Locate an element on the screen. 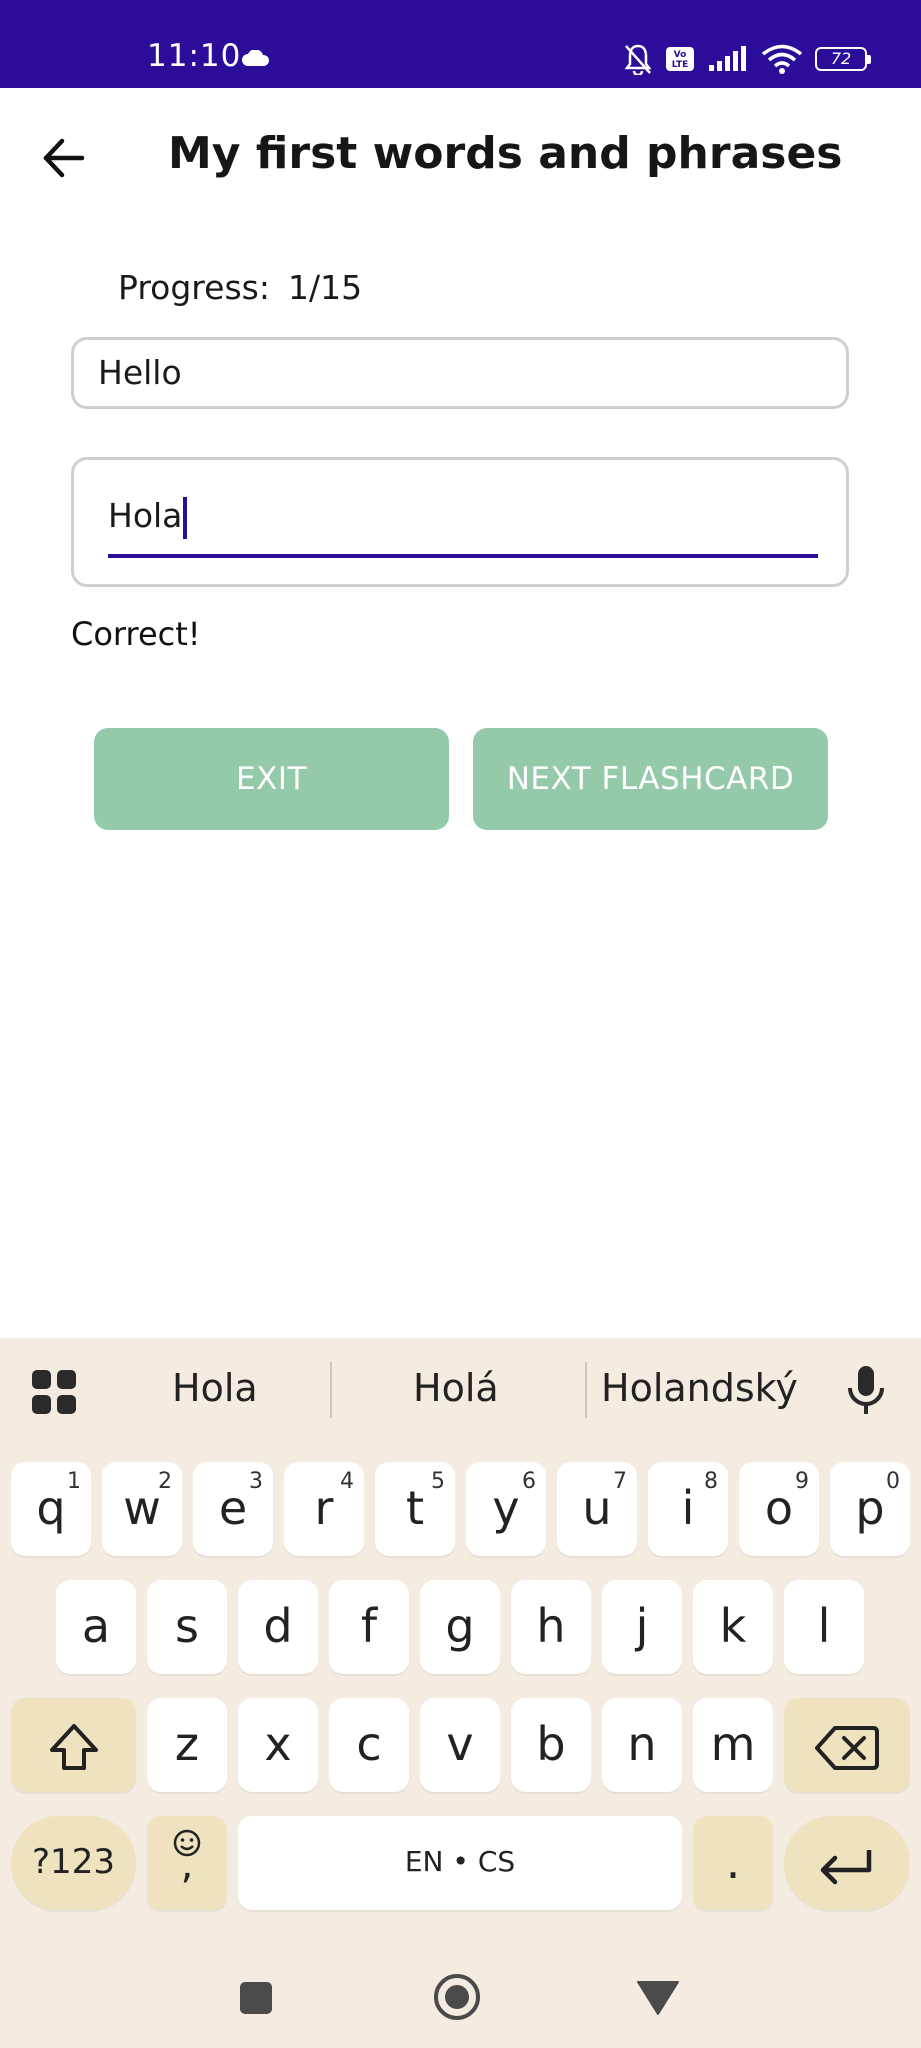 The height and width of the screenshot is (2048, 921). suggestion-3: Holandský is located at coordinates (699, 1388).